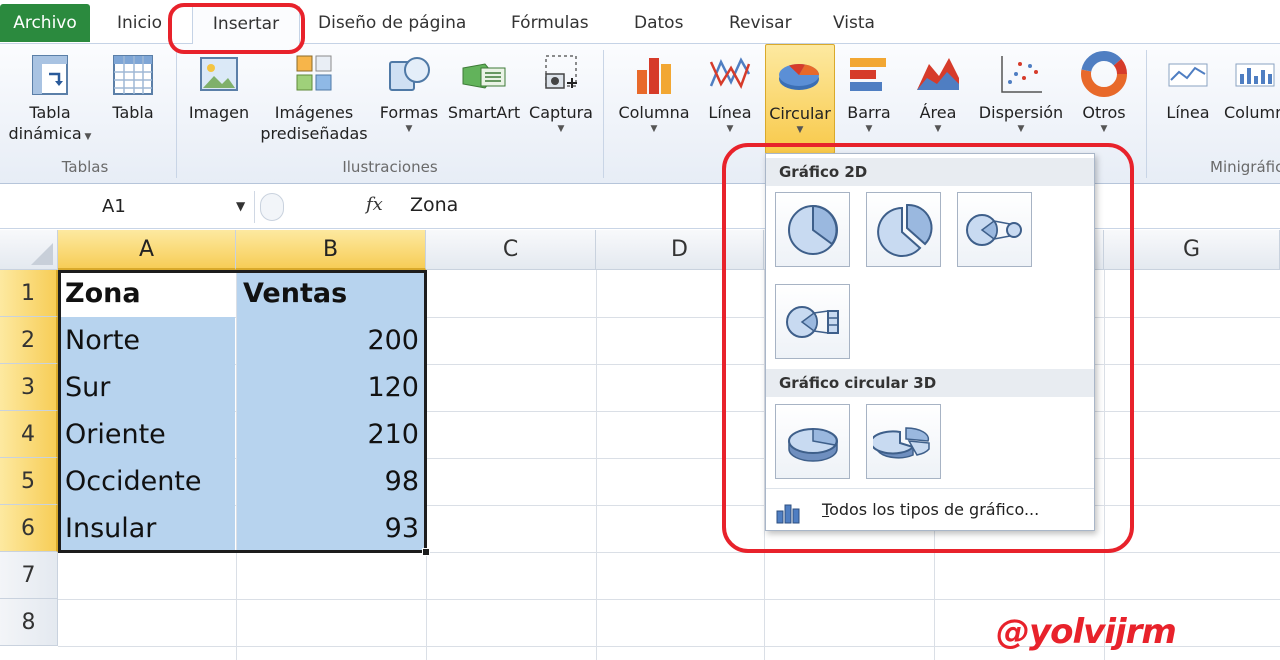 The image size is (1280, 660). I want to click on tab-formulas: Fórmulas, so click(550, 23).